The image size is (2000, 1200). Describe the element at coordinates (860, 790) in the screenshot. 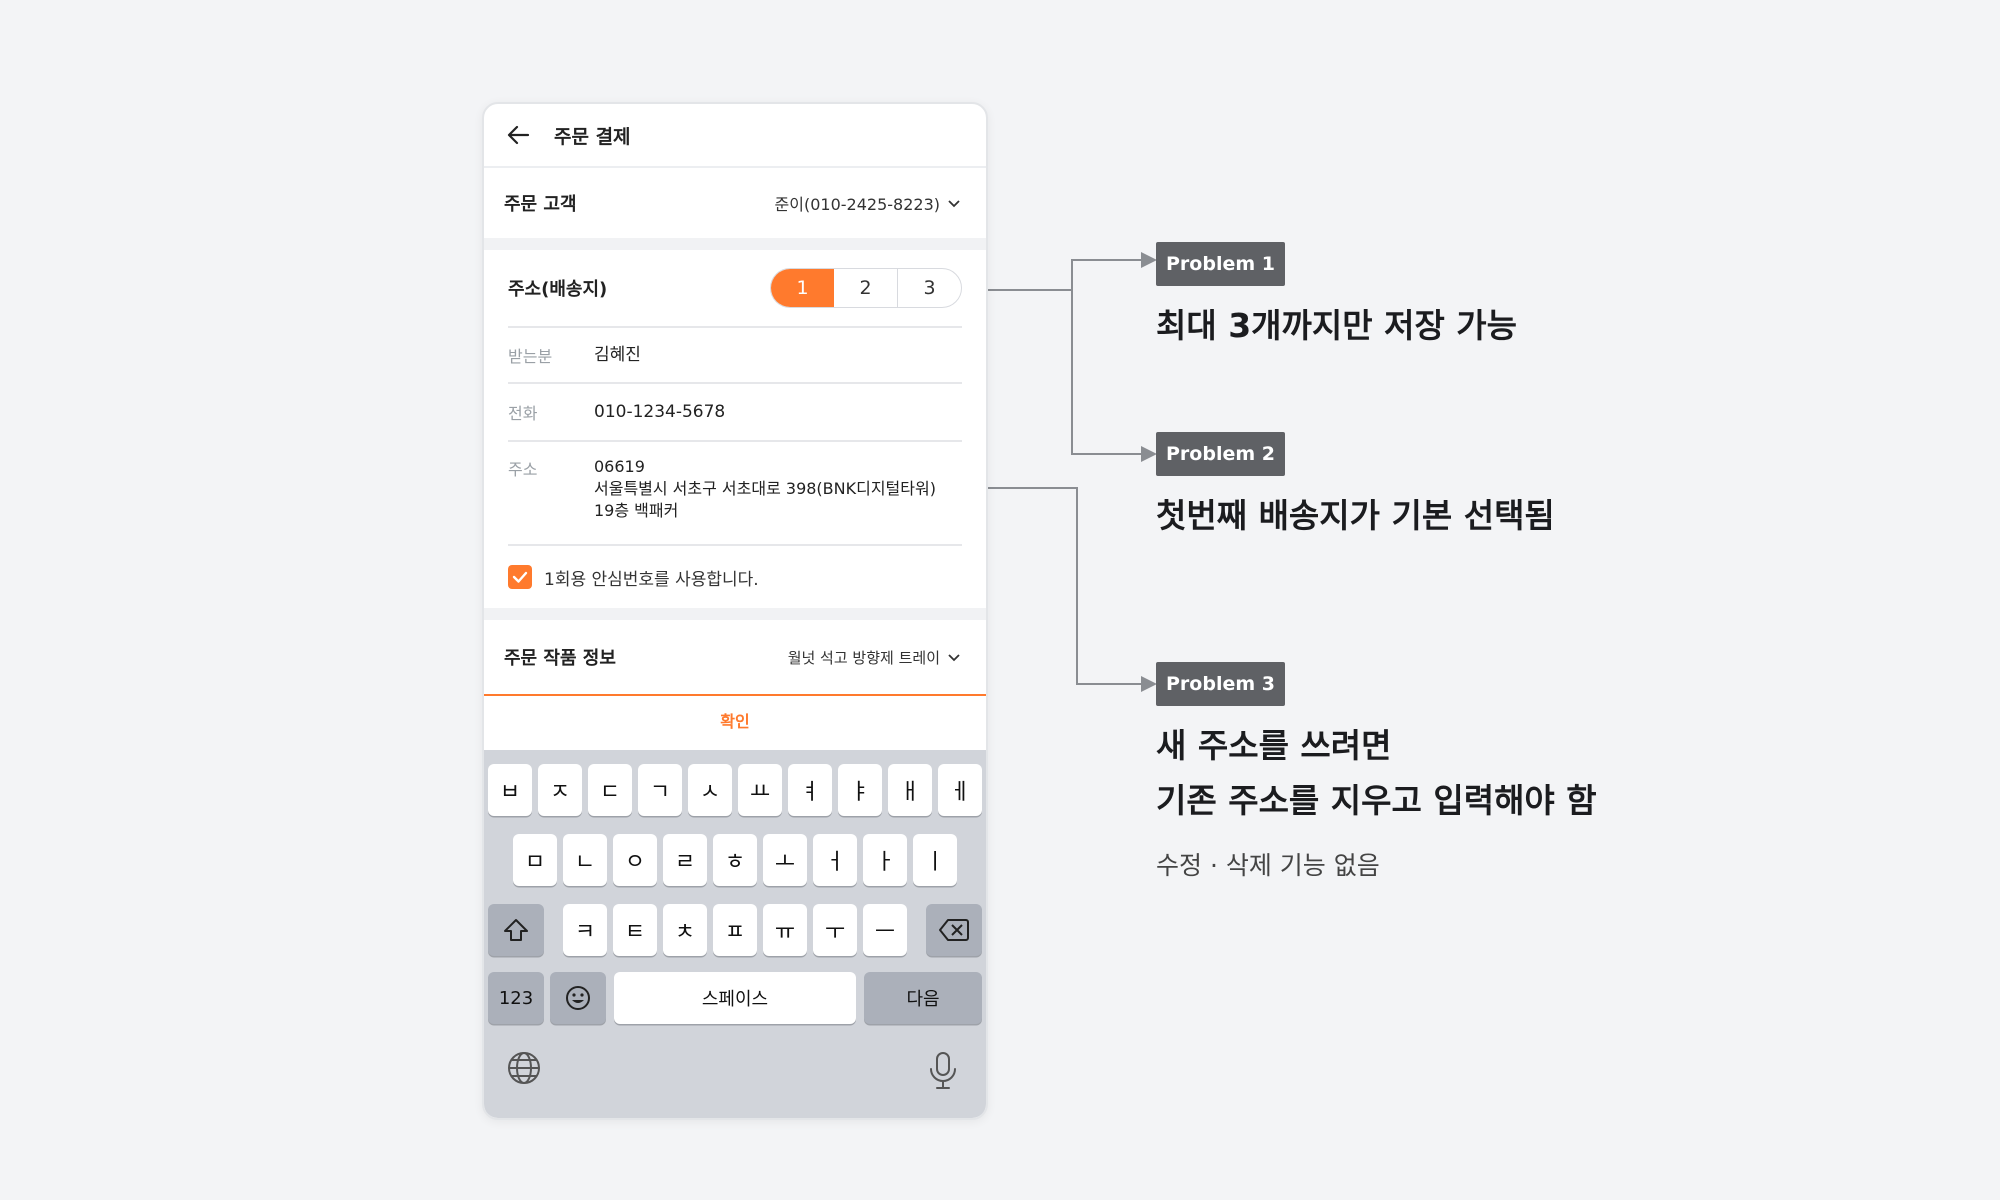

I see `key: ㅑ` at that location.